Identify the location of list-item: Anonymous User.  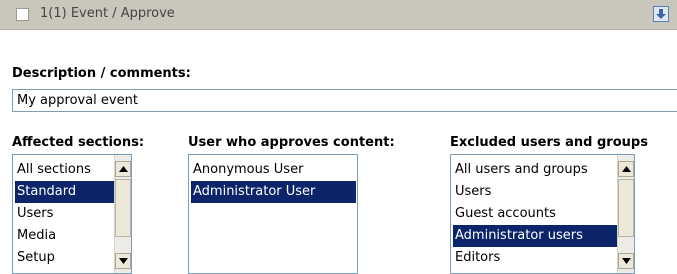
(273, 170).